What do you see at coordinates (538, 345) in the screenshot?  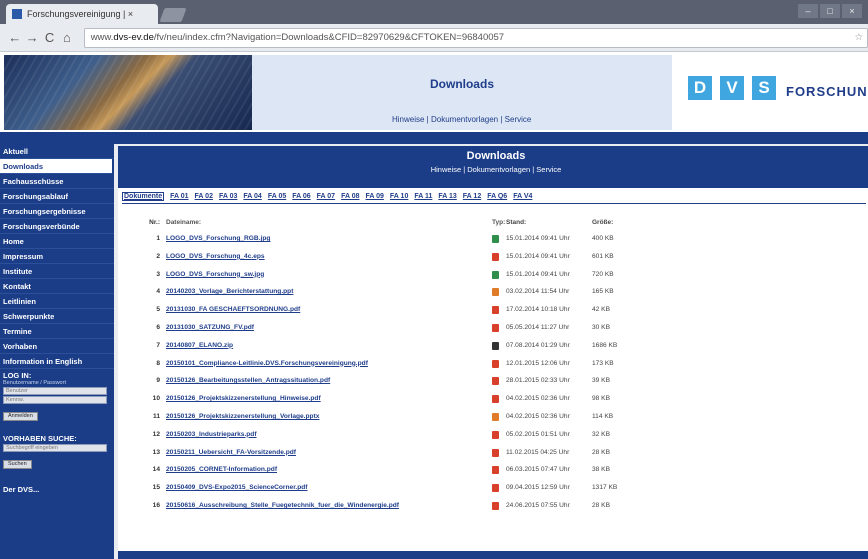 I see `file-date: 07.08.2014 01:29 Uhr` at bounding box center [538, 345].